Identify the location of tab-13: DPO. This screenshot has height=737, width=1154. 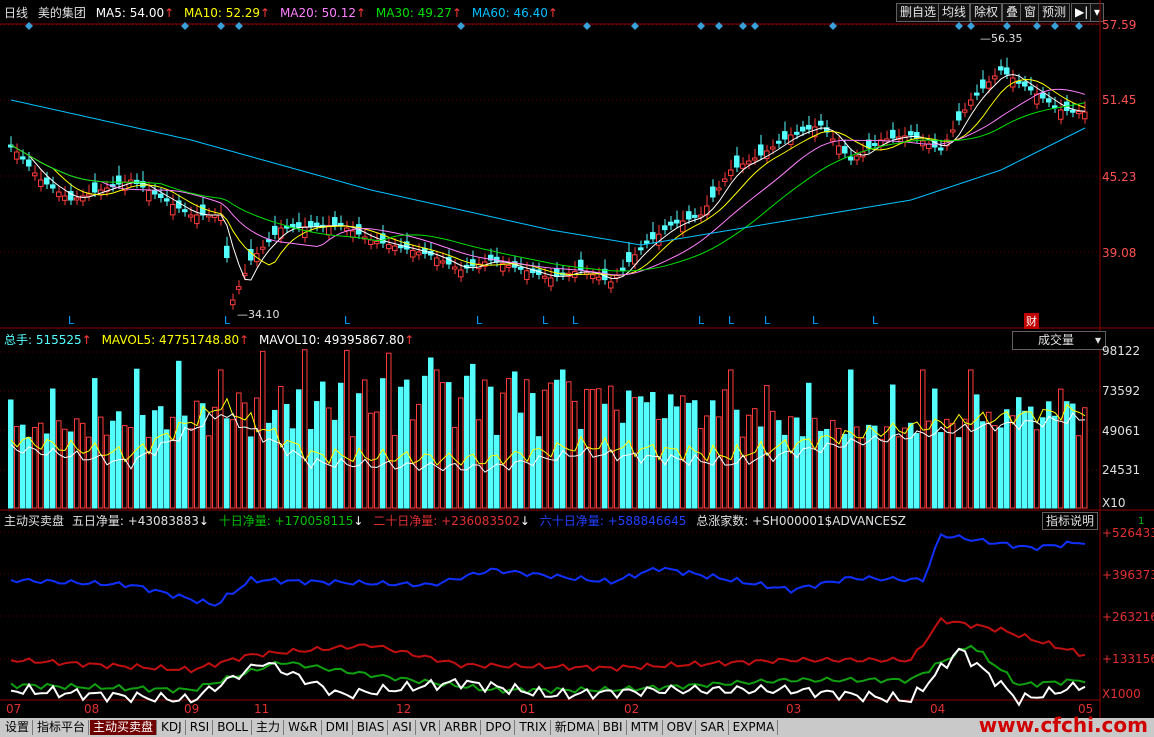
(499, 727).